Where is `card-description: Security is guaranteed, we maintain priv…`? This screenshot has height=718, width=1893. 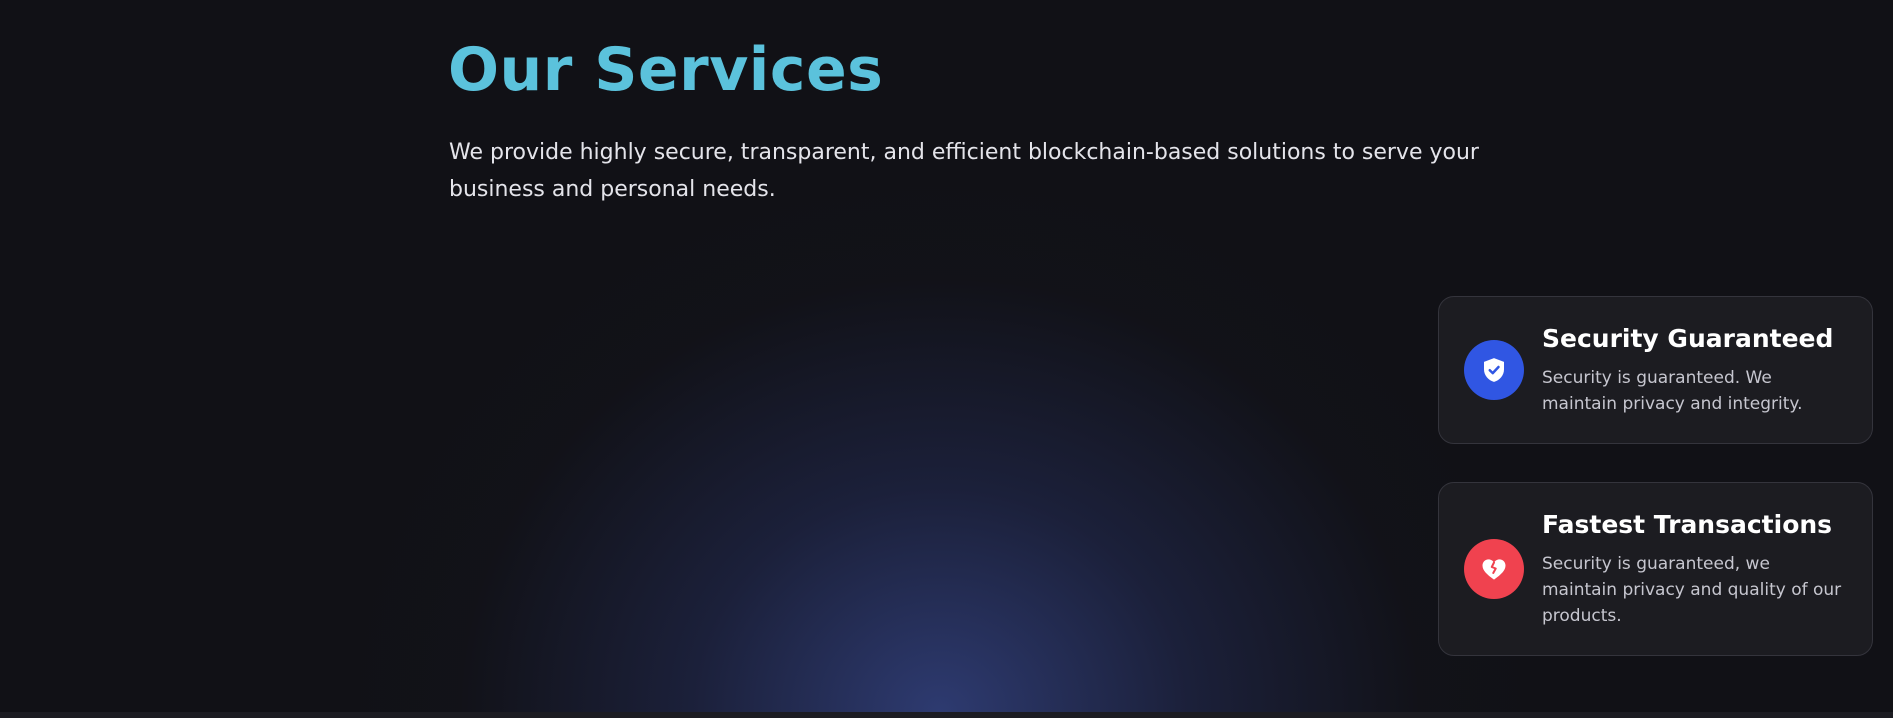
card-description: Security is guaranteed, we maintain priv… is located at coordinates (1692, 590).